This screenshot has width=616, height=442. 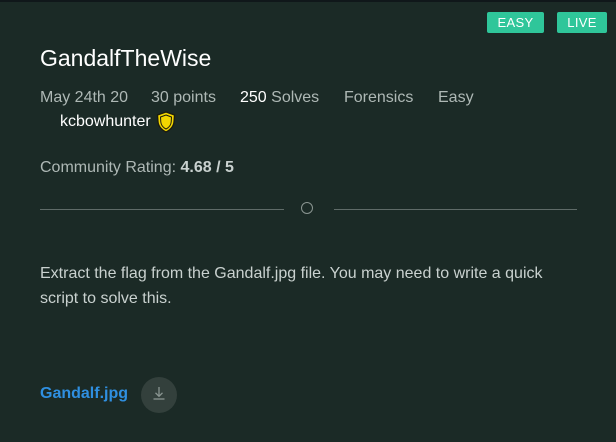 What do you see at coordinates (455, 209) in the screenshot?
I see `divider-right` at bounding box center [455, 209].